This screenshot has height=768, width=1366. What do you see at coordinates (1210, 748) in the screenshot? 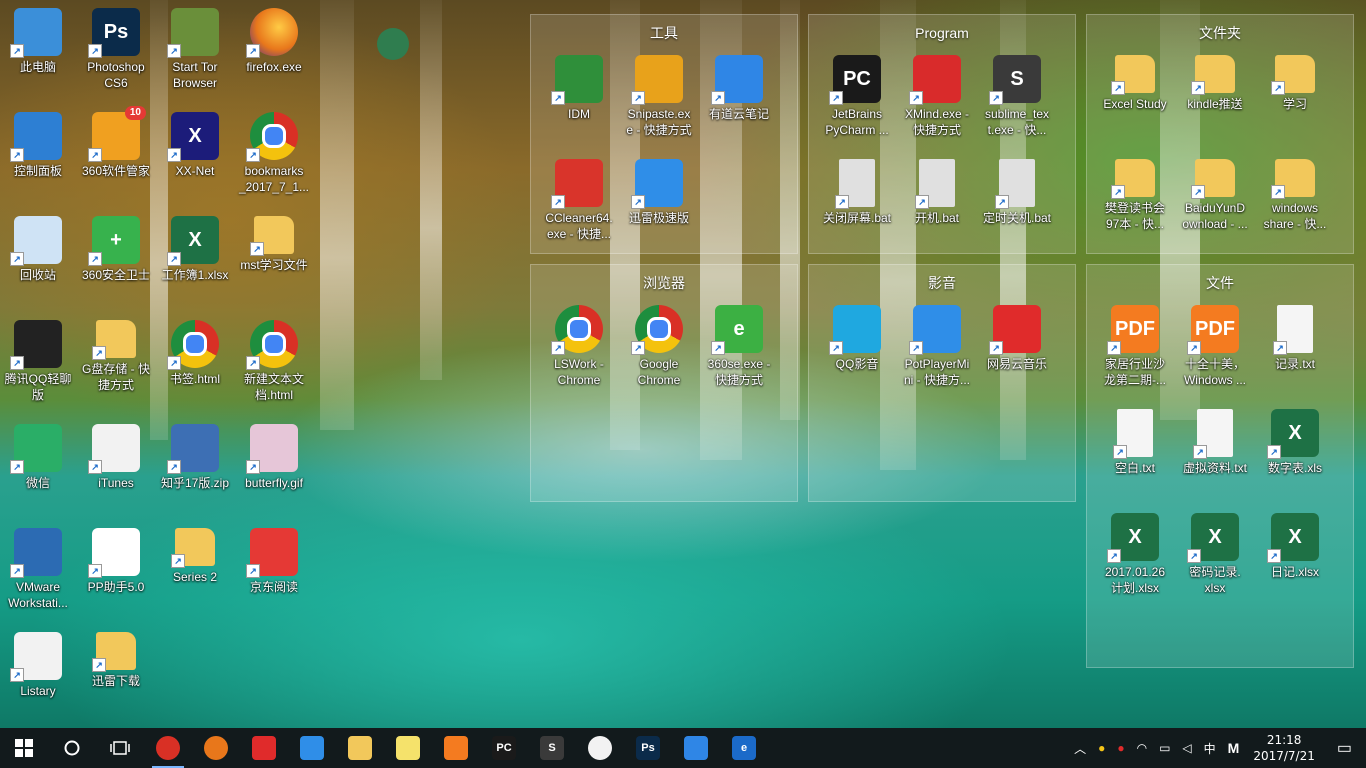
I see `ime-chinese-indicator: 中` at bounding box center [1210, 748].